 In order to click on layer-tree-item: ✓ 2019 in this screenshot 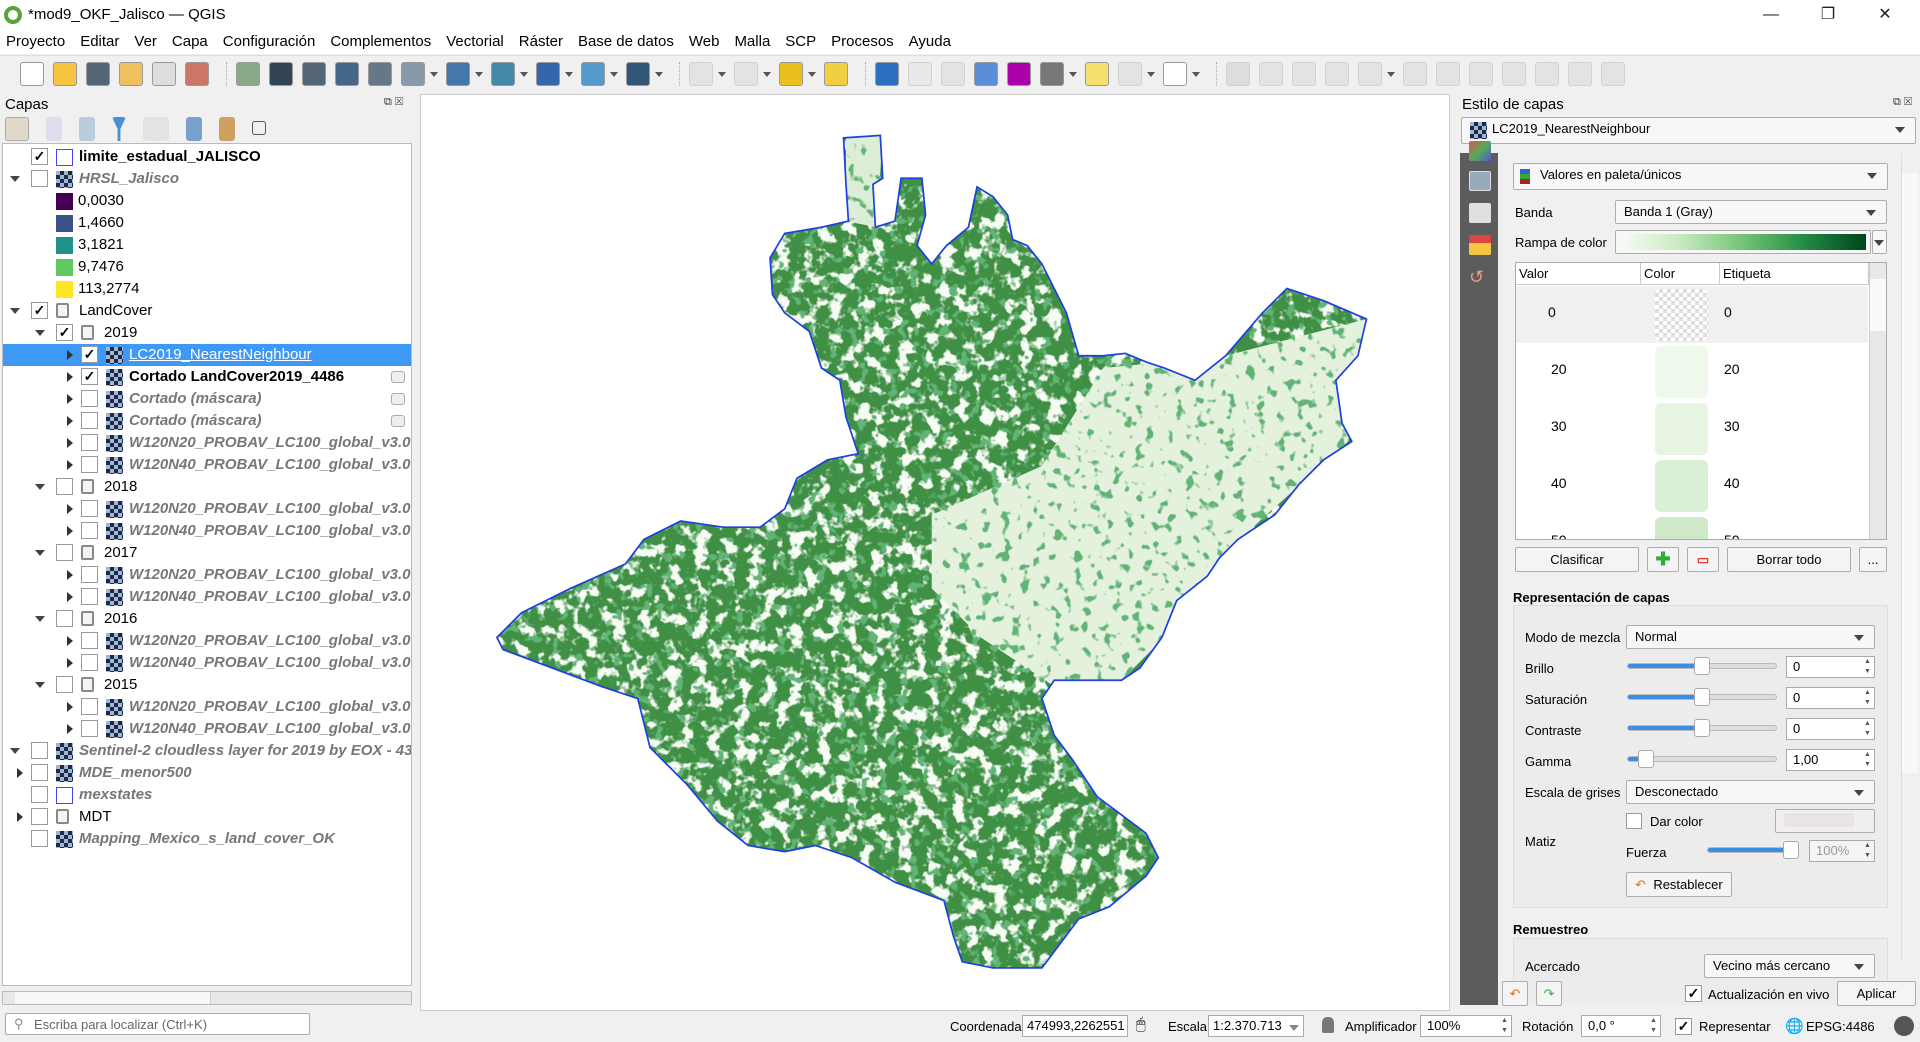, I will do `click(207, 333)`.